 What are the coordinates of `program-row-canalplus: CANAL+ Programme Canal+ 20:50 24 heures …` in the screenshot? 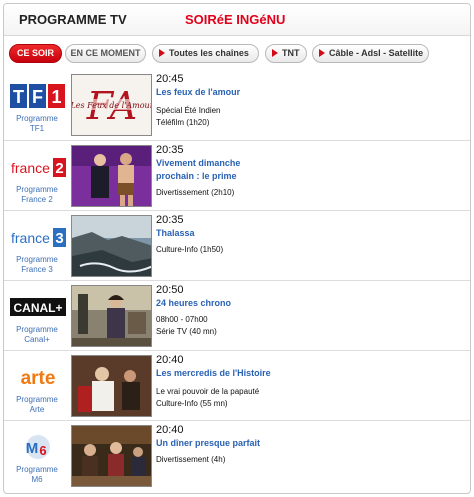 It's located at (237, 315).